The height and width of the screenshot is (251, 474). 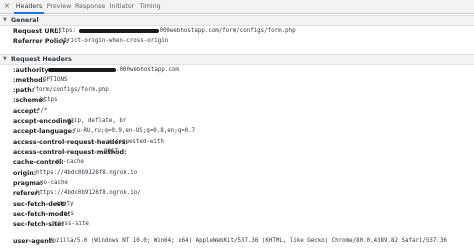 What do you see at coordinates (237, 224) in the screenshot?
I see `request-header-row: sec-fetch-site: cross-site` at bounding box center [237, 224].